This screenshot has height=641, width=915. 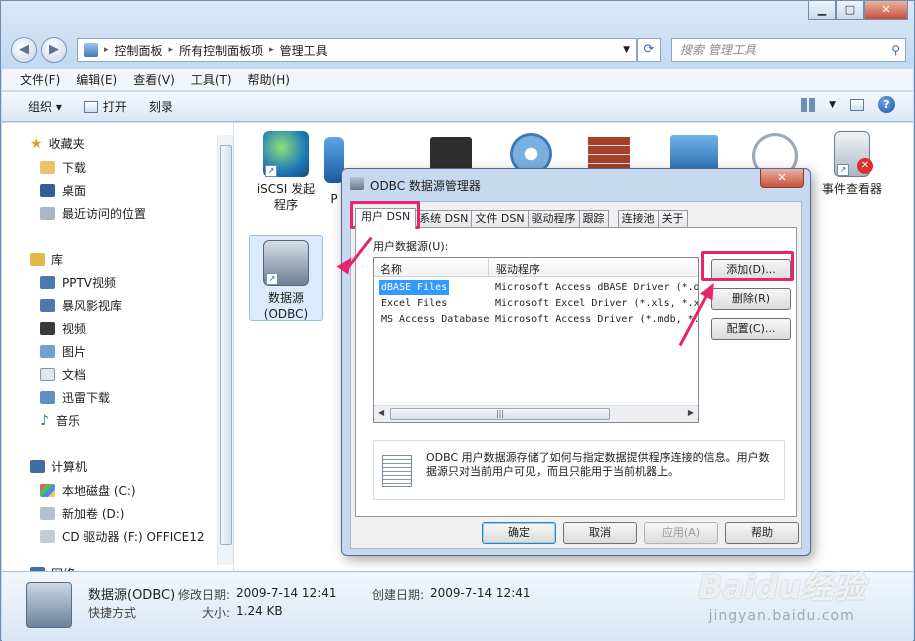 What do you see at coordinates (47, 351) in the screenshot?
I see `pictures-icon` at bounding box center [47, 351].